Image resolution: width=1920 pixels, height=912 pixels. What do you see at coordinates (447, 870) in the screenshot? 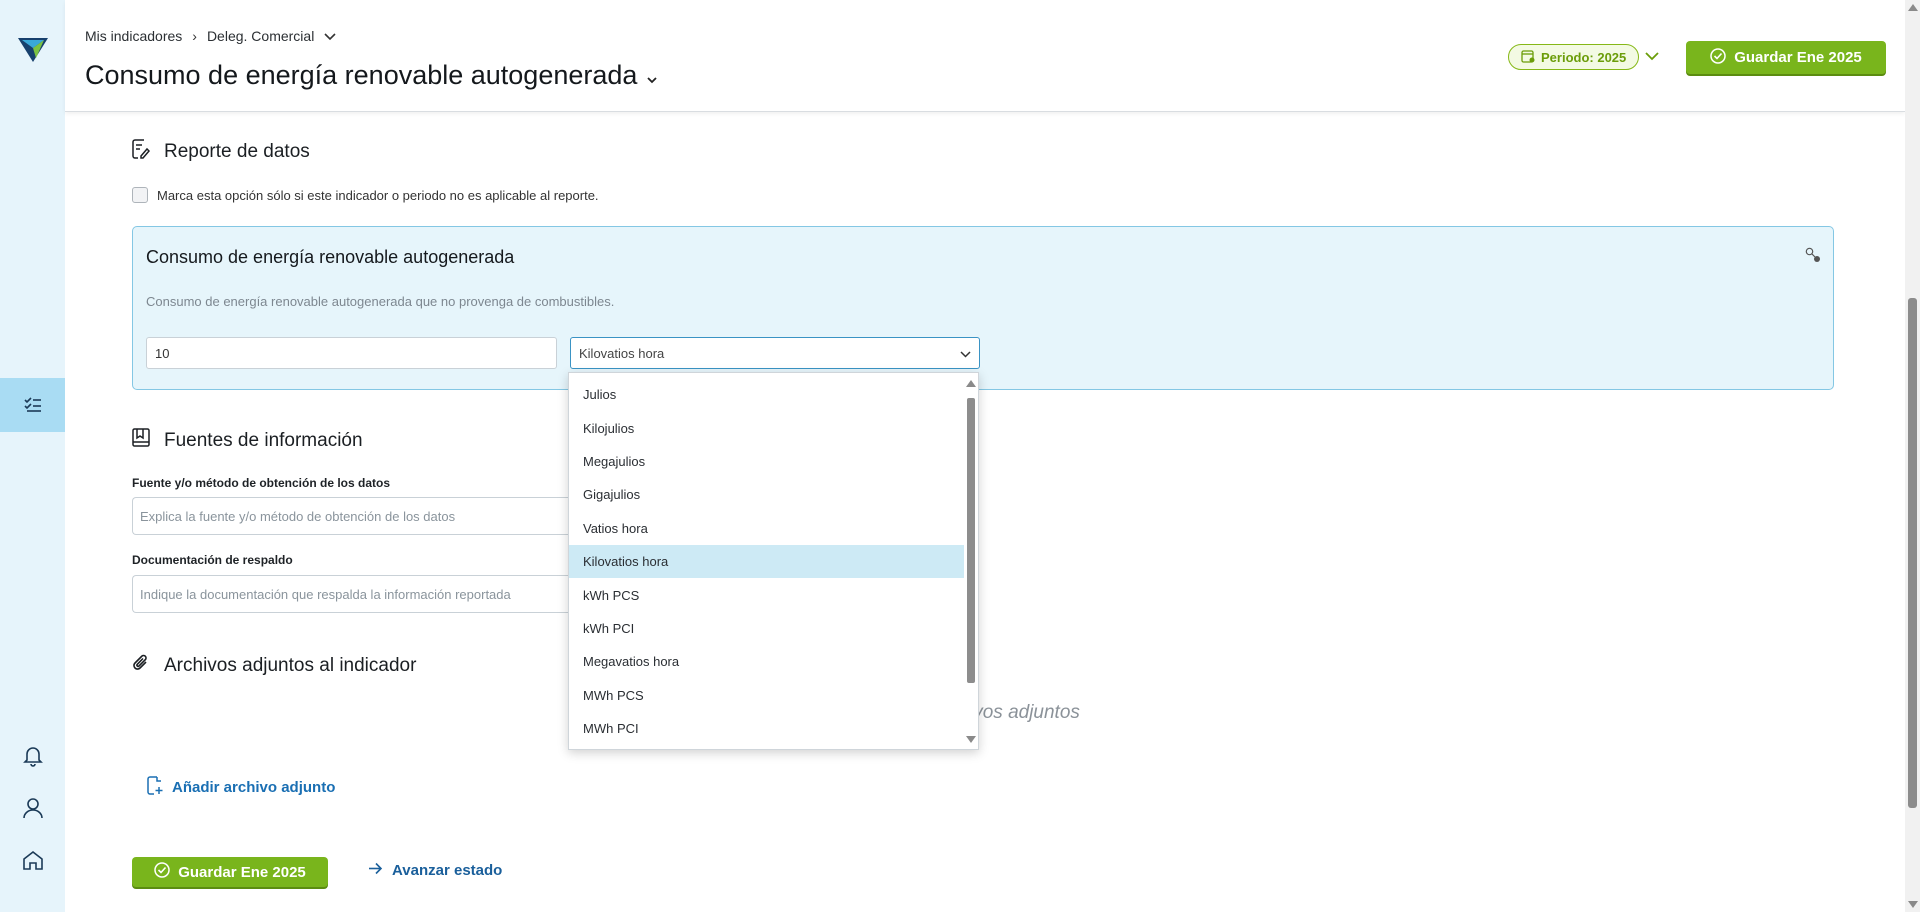
I see `advance-state-label: Avanzar estado` at bounding box center [447, 870].